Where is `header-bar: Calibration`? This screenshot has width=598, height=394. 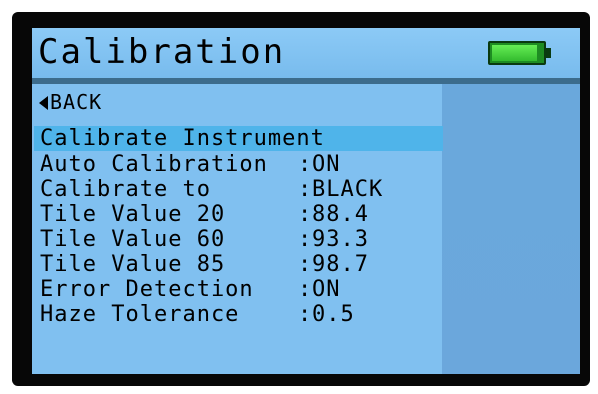 header-bar: Calibration is located at coordinates (306, 53).